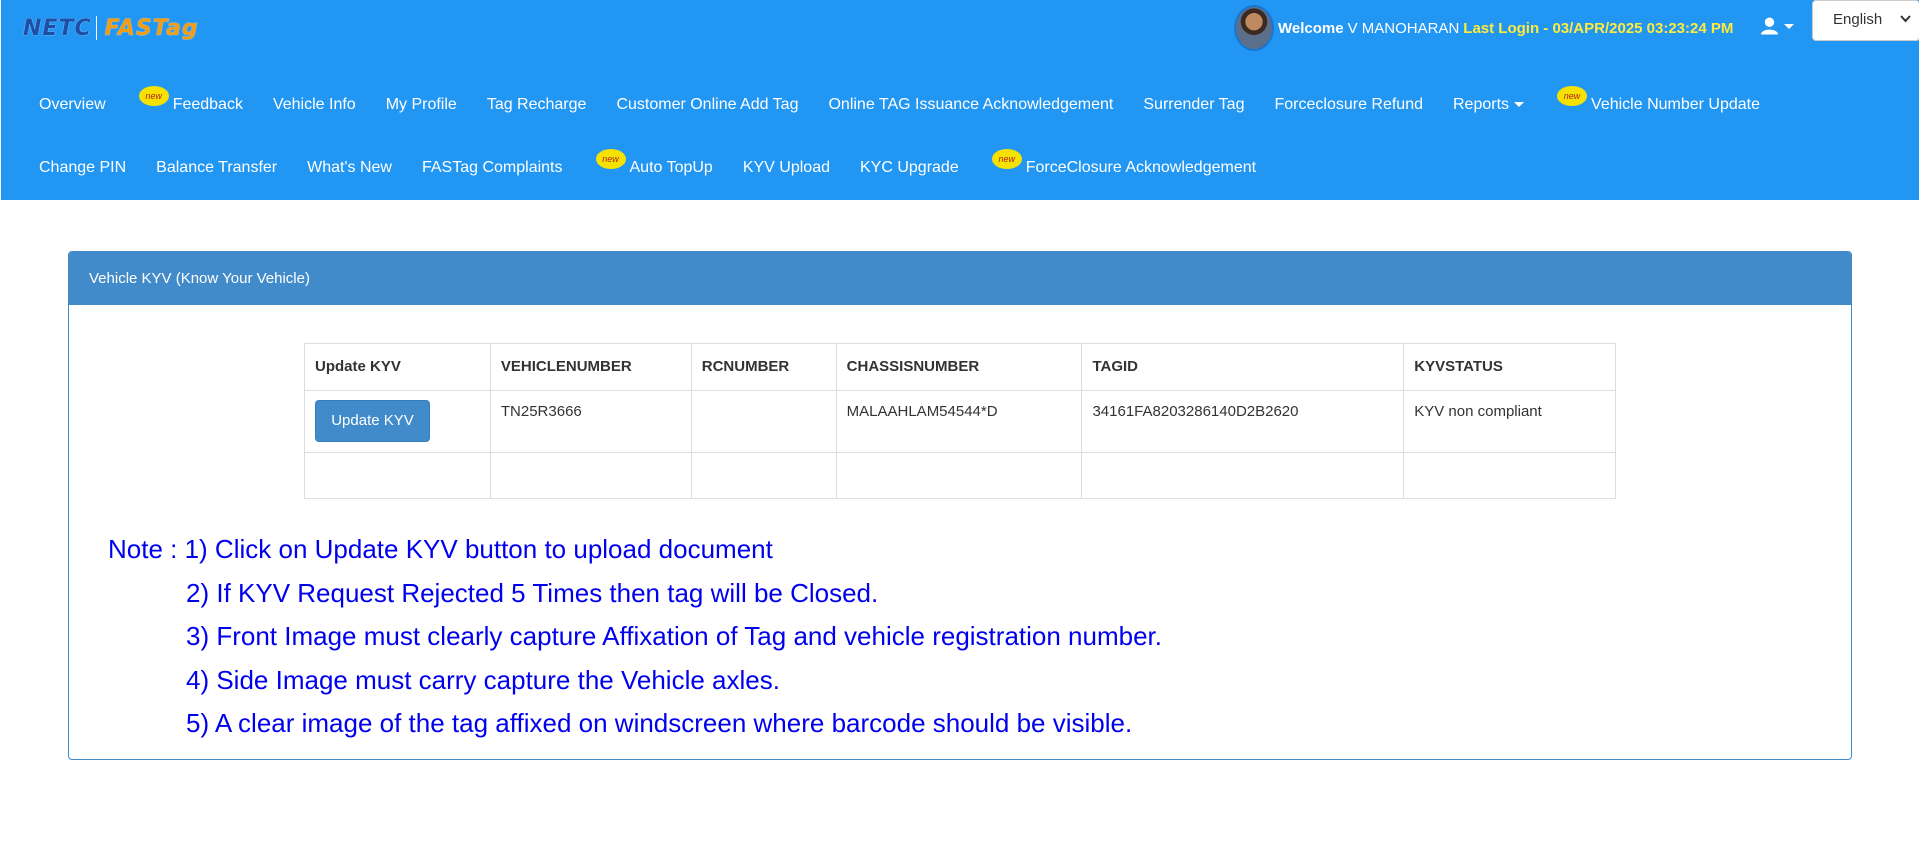 This screenshot has height=841, width=1919. I want to click on nav-auto-topup: new Auto TopUp, so click(653, 165).